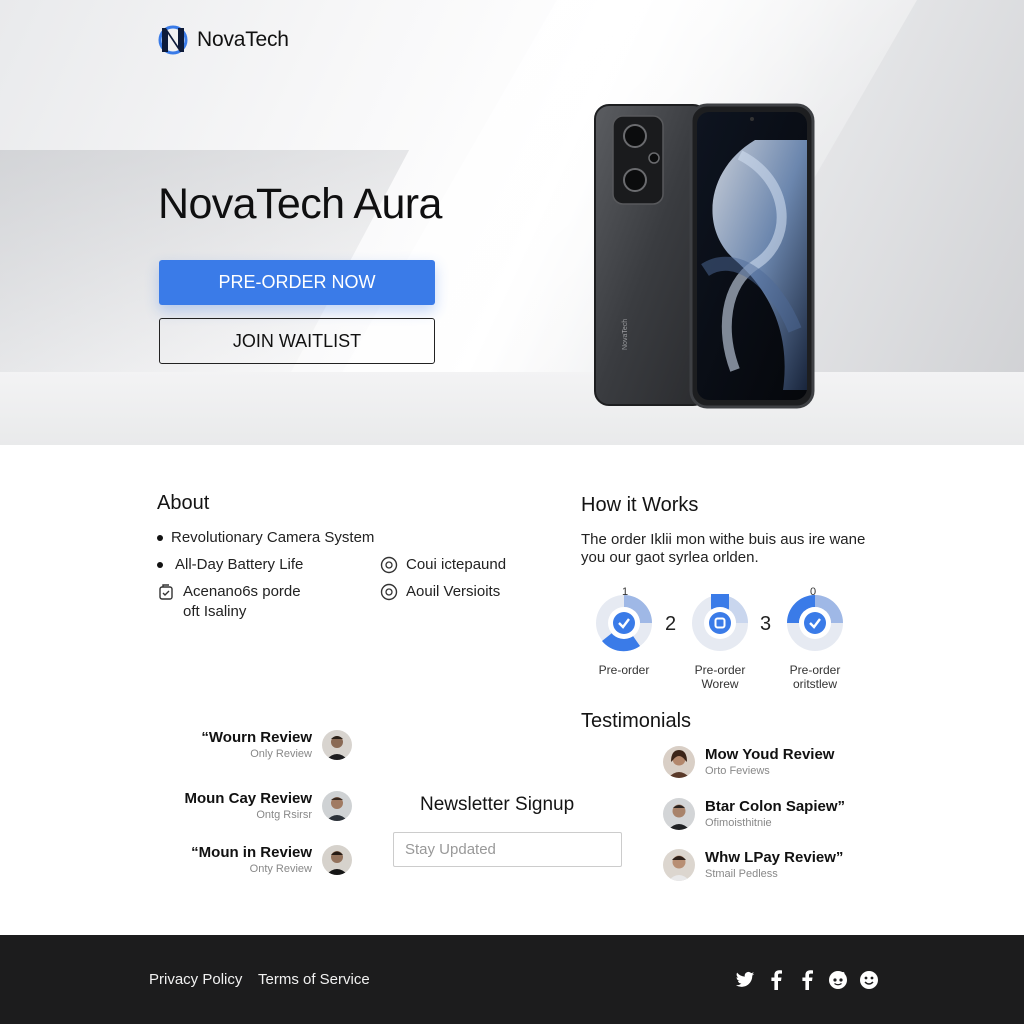 This screenshot has height=1024, width=1024. I want to click on feature-item: Aouil Versioits, so click(440, 592).